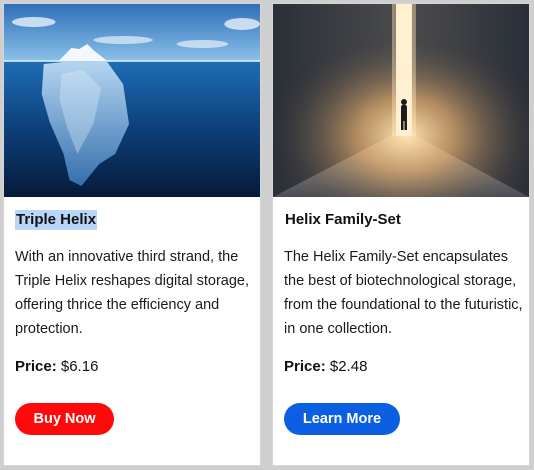 Image resolution: width=534 pixels, height=470 pixels. I want to click on product-title: Triple Helix, so click(56, 220).